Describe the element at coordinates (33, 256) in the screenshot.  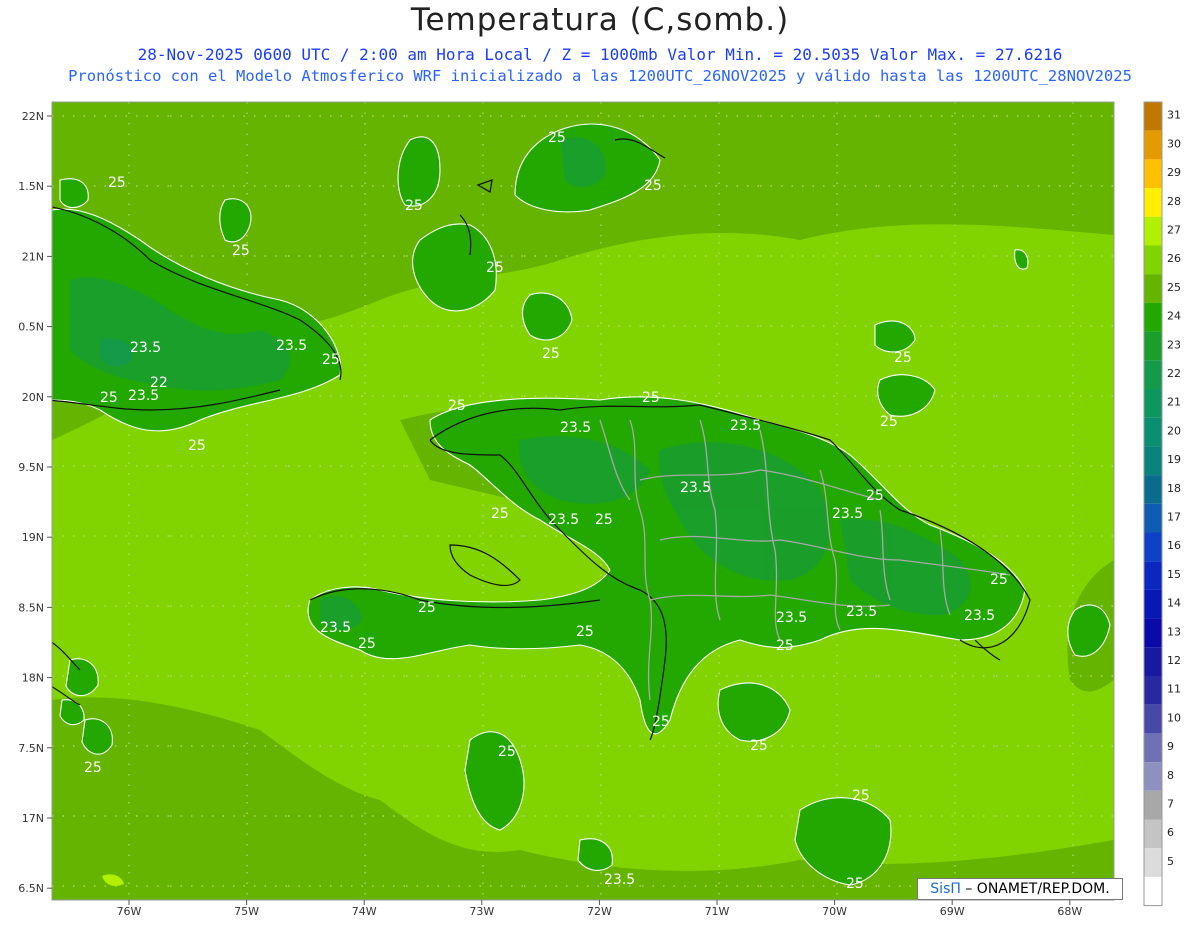
I see `lat-label: 21N` at that location.